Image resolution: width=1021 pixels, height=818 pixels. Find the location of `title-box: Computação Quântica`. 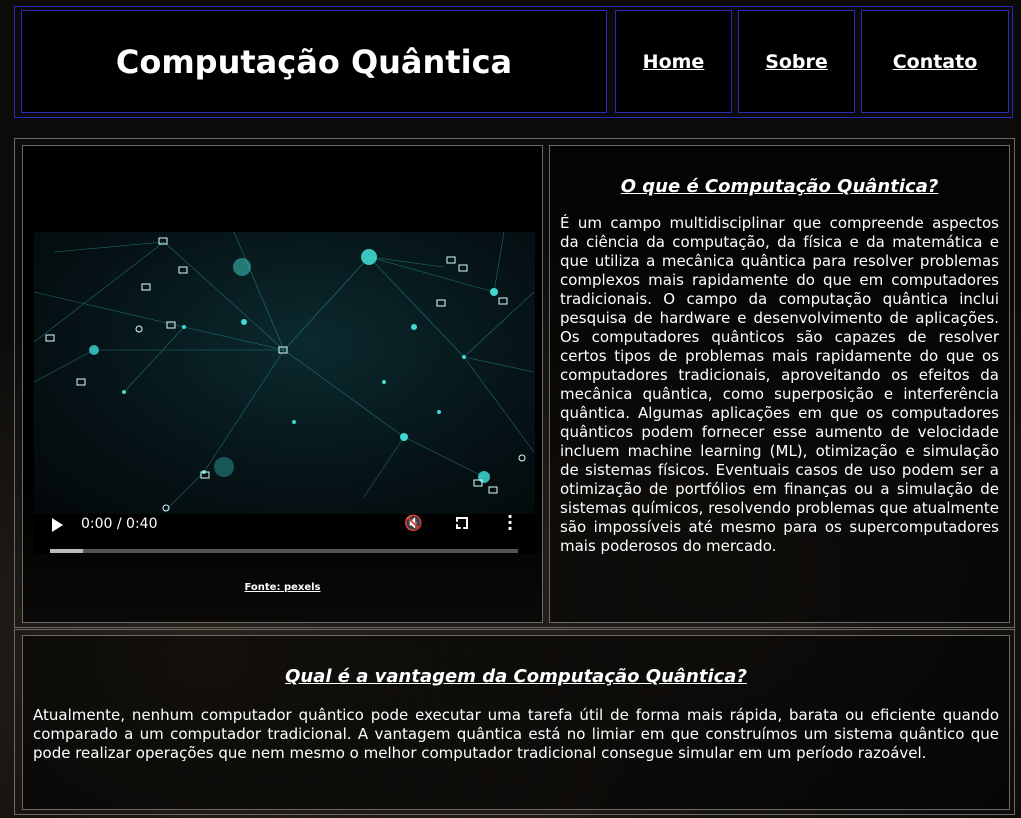

title-box: Computação Quântica is located at coordinates (314, 61).